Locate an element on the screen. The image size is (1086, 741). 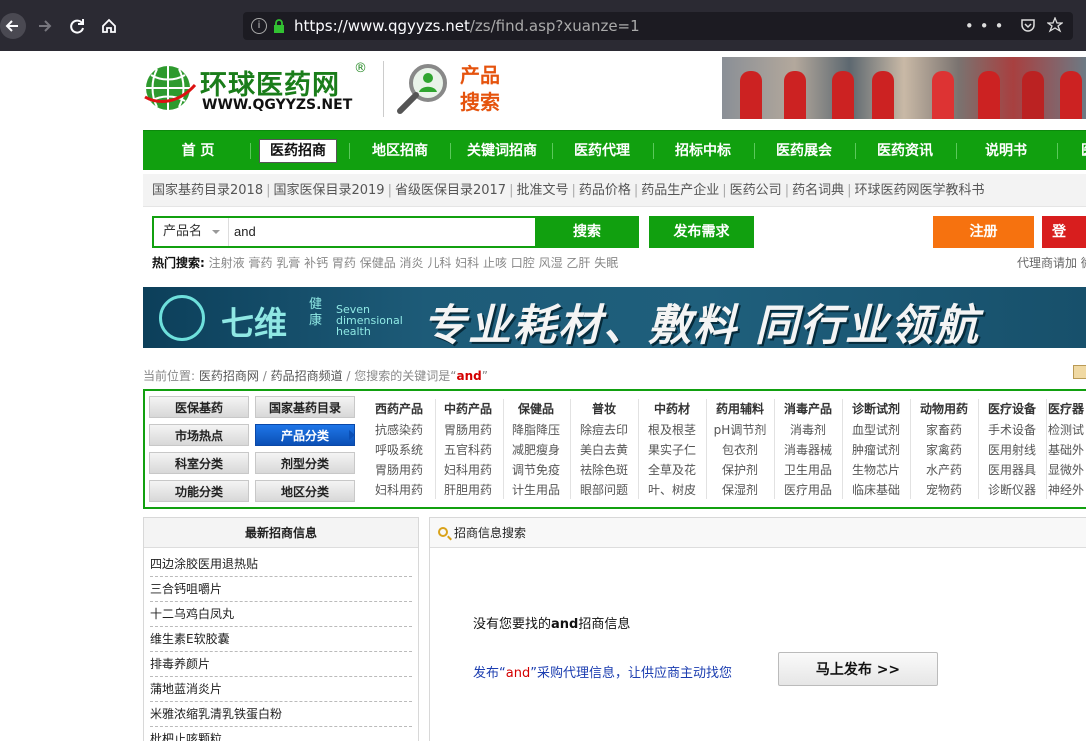
bookmark-star-icon is located at coordinates (1055, 24).